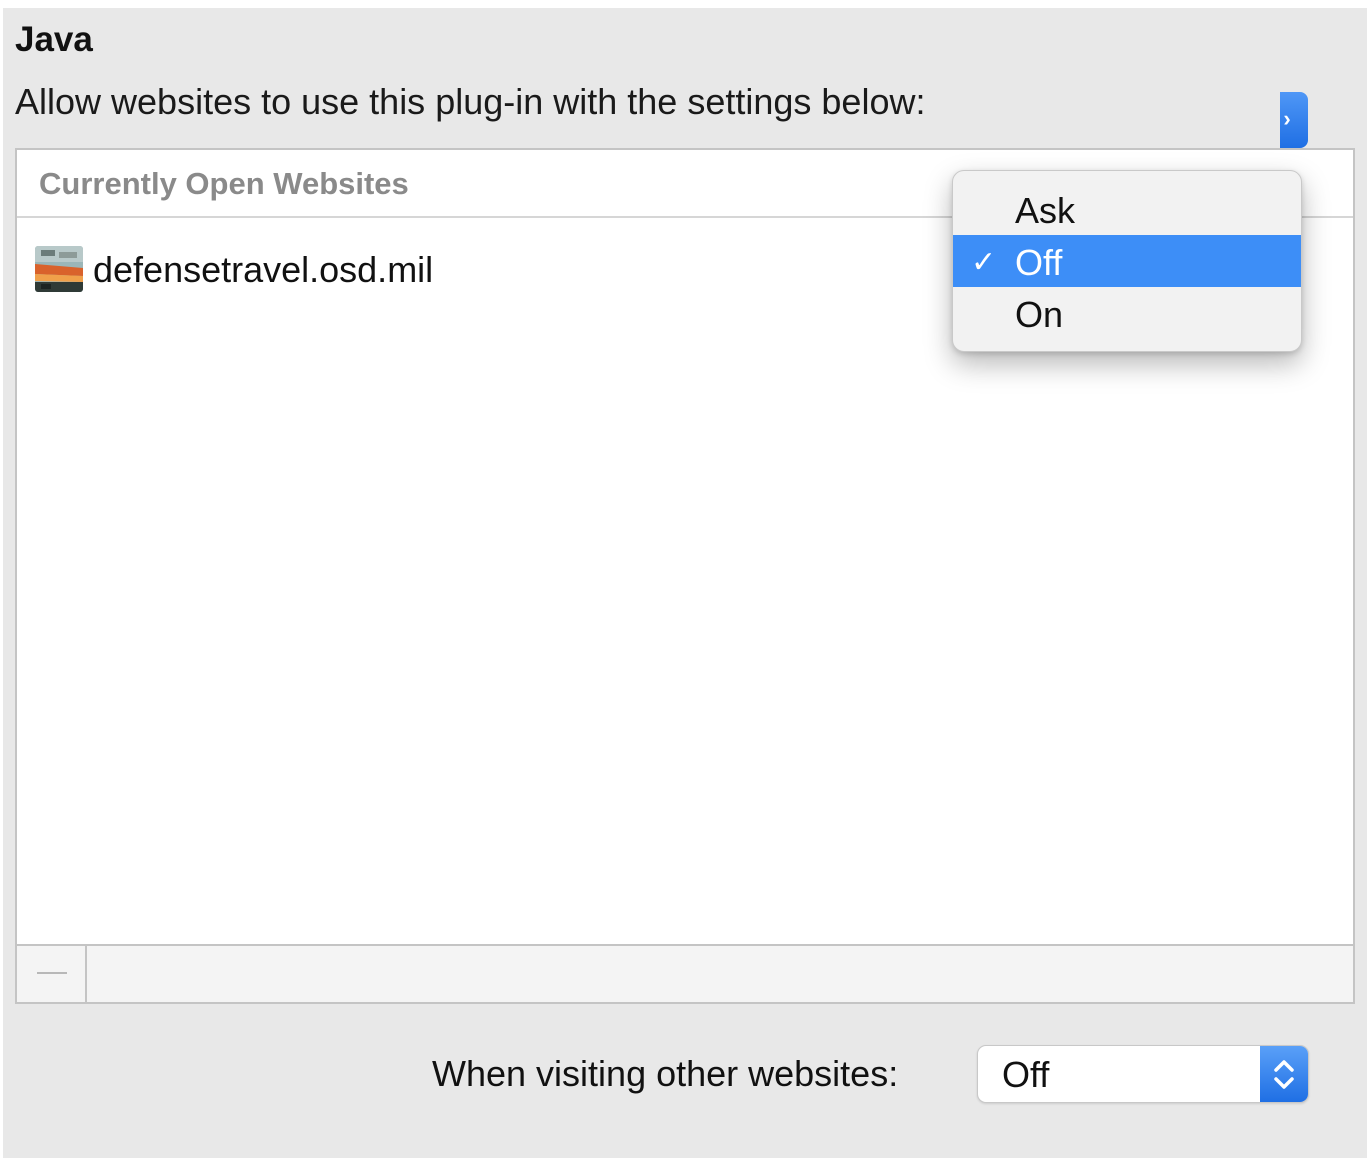  I want to click on chevron-icon: ›, so click(1287, 118).